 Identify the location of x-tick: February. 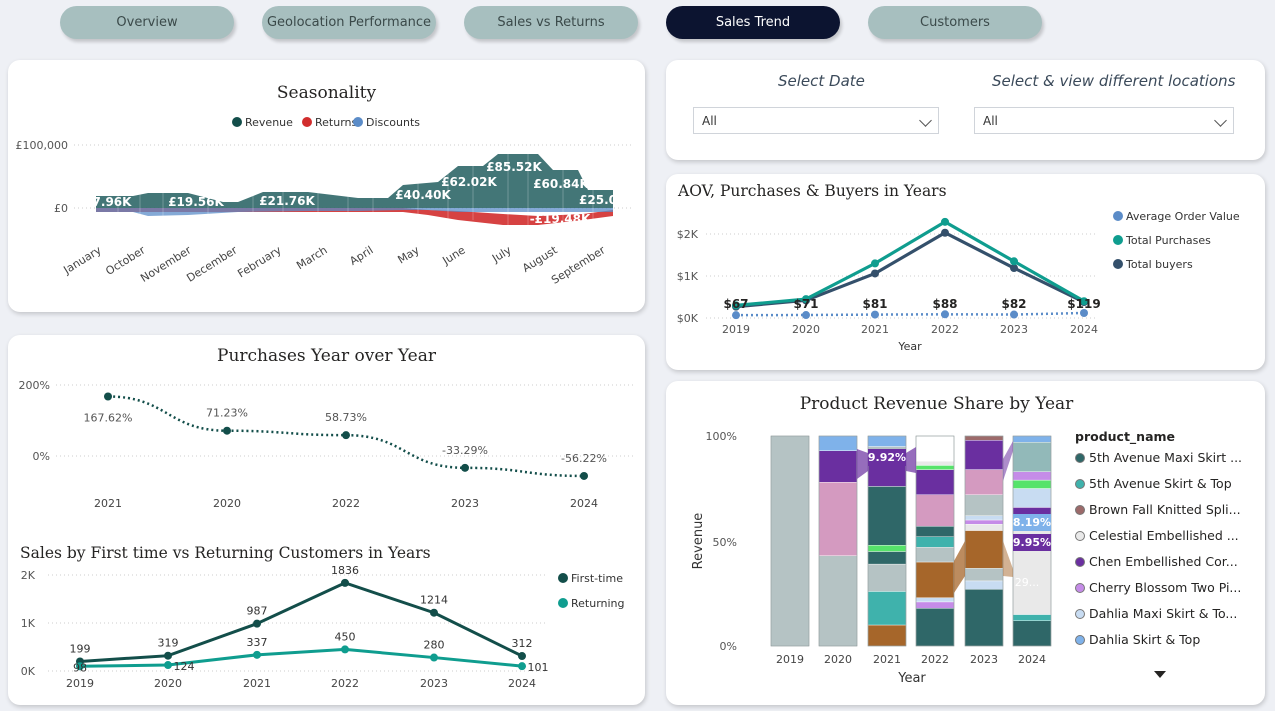
(259, 261).